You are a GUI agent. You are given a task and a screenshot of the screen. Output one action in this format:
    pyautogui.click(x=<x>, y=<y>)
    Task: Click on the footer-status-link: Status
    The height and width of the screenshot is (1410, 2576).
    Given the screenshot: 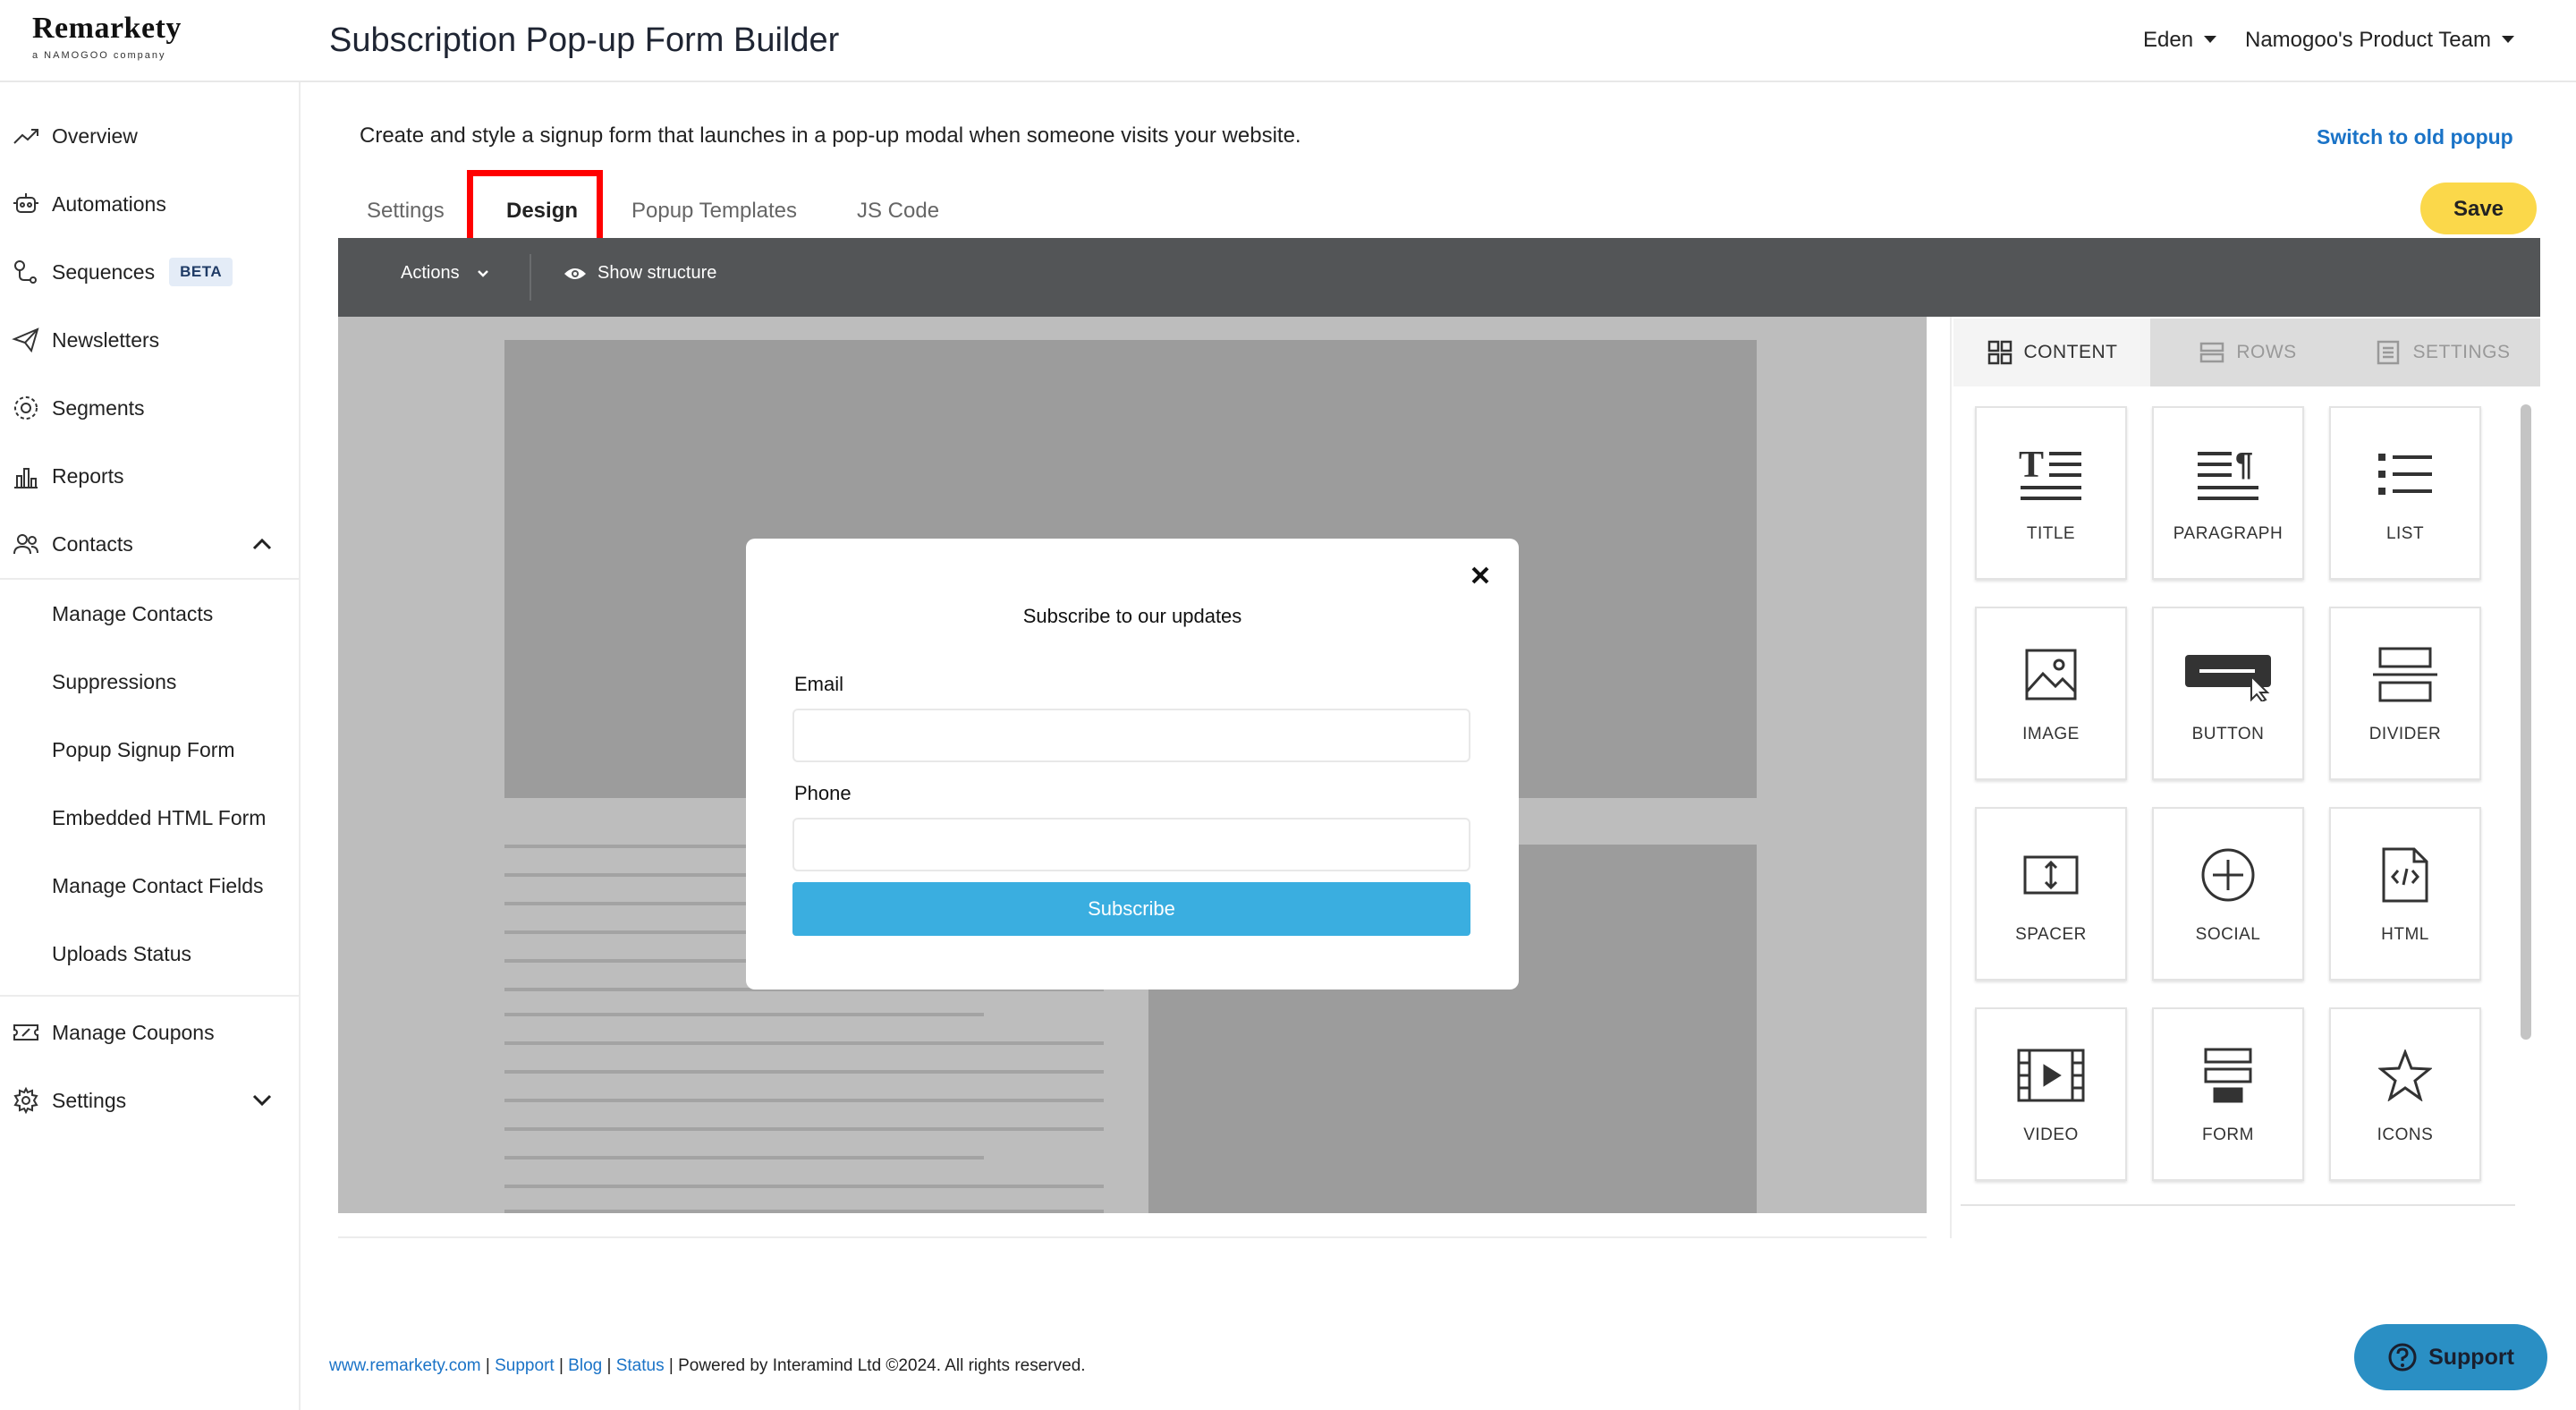 What is the action you would take?
    pyautogui.click(x=640, y=1365)
    